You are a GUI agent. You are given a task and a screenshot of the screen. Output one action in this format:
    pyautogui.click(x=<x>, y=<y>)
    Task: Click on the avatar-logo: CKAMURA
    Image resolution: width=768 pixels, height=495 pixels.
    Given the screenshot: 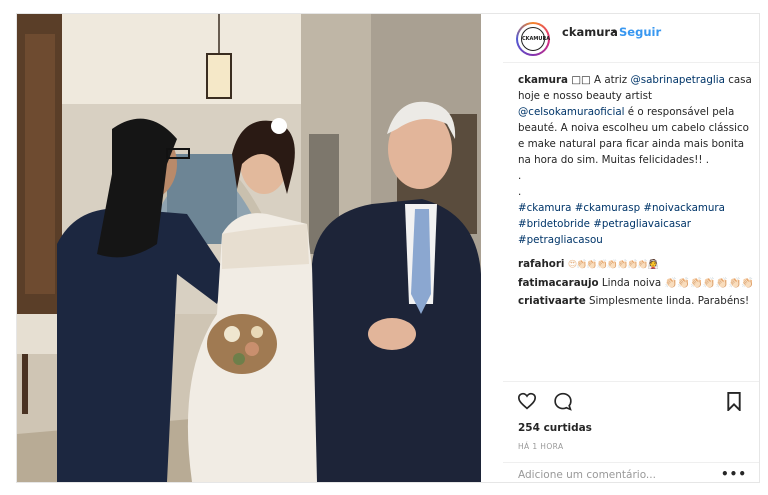 What is the action you would take?
    pyautogui.click(x=535, y=39)
    